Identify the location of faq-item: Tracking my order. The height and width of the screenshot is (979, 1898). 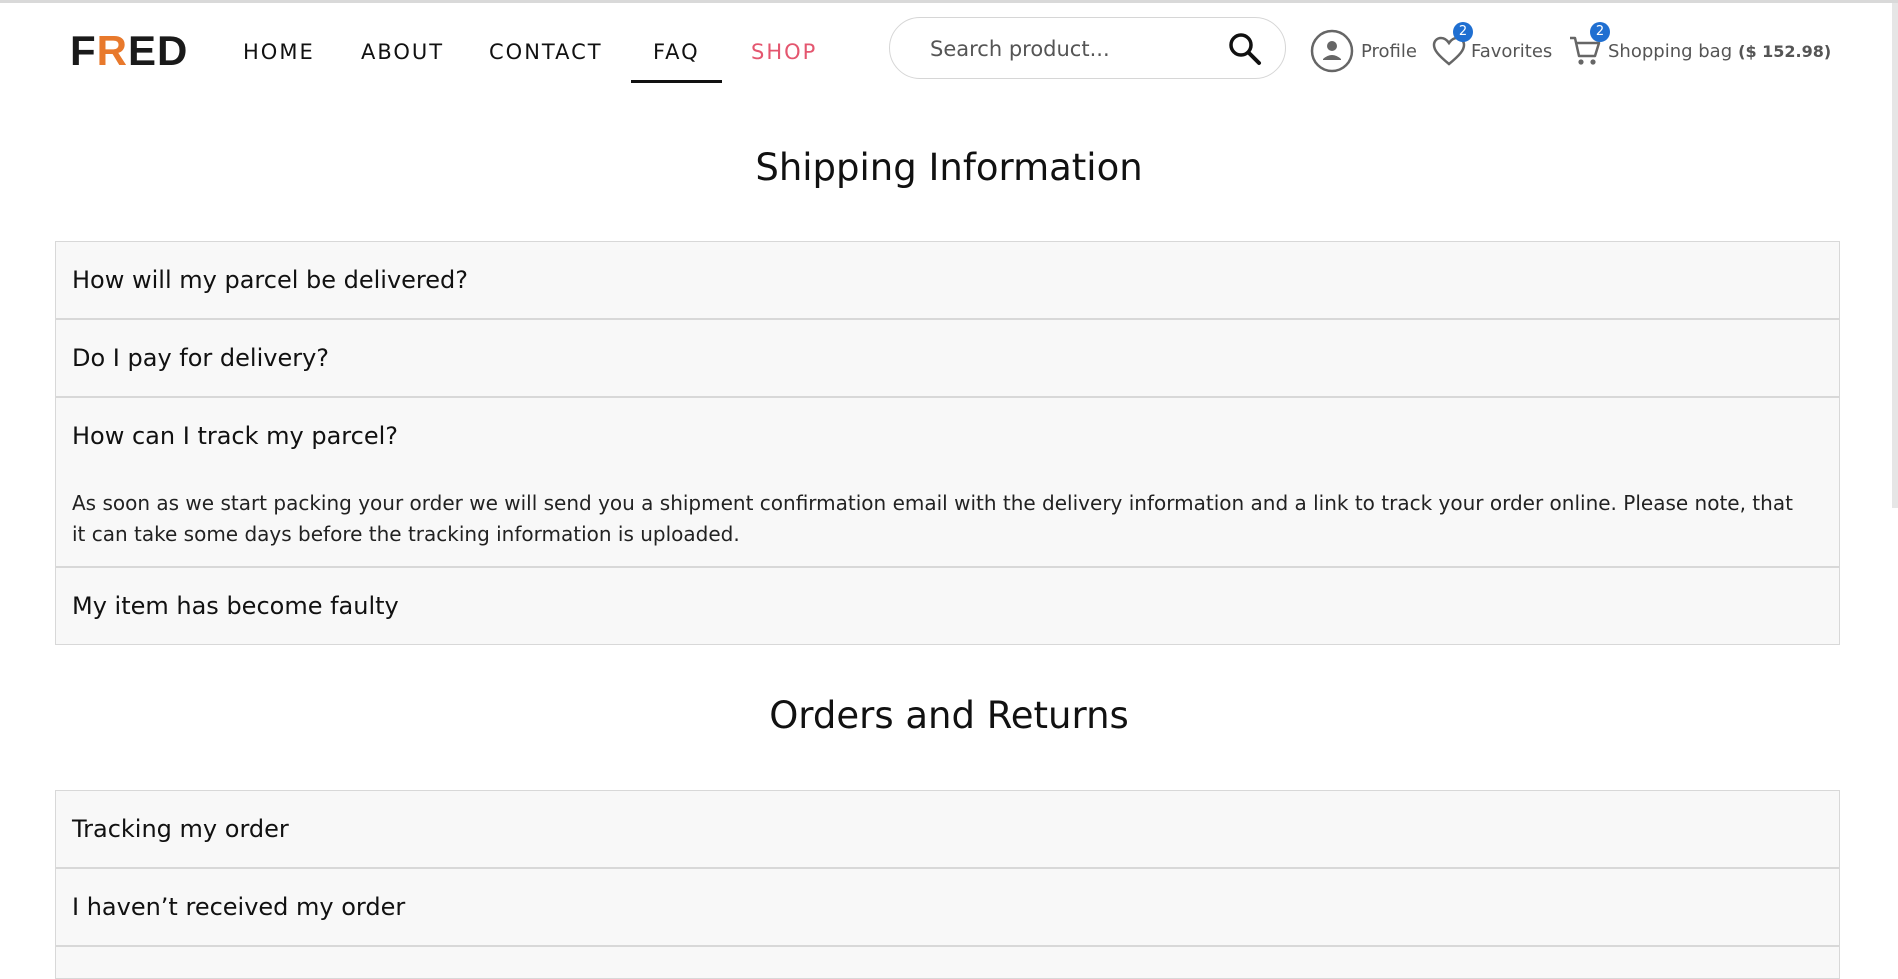
(947, 829).